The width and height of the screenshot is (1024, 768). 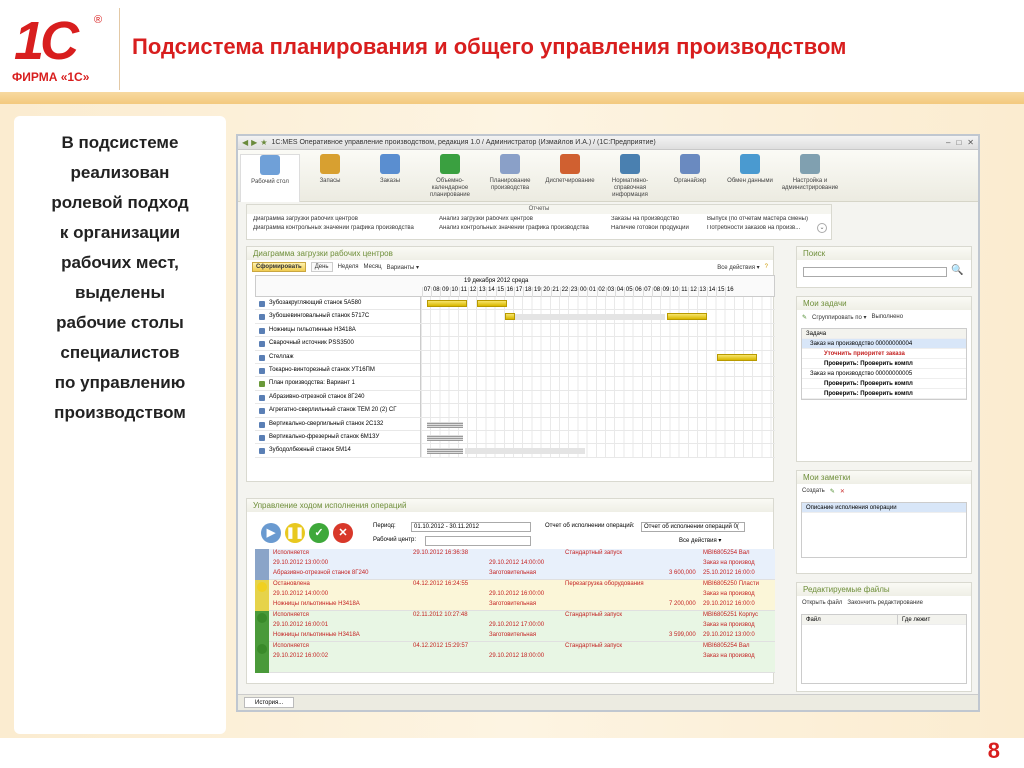 I want to click on gantt-row: Зубодолбежный станок 5М14, so click(x=515, y=451).